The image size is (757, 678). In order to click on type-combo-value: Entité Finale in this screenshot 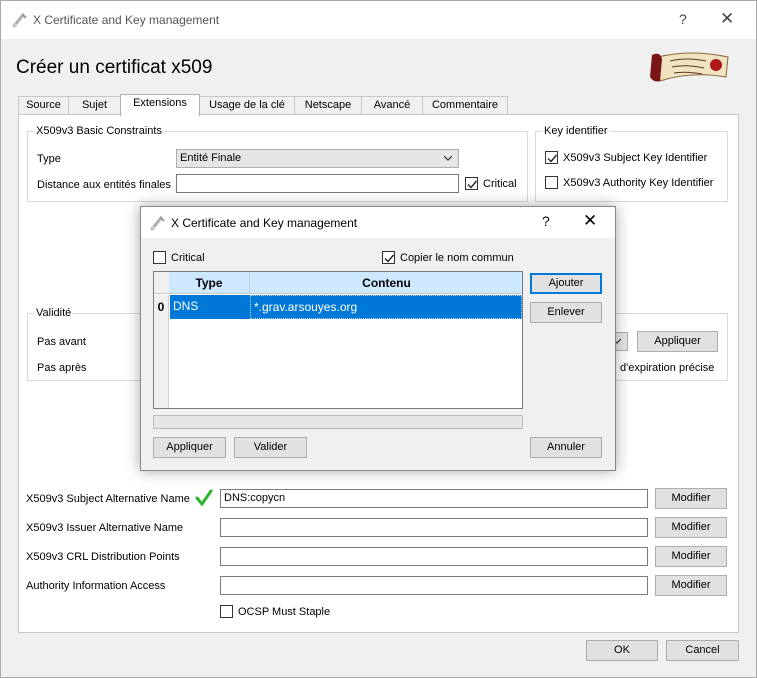, I will do `click(211, 158)`.